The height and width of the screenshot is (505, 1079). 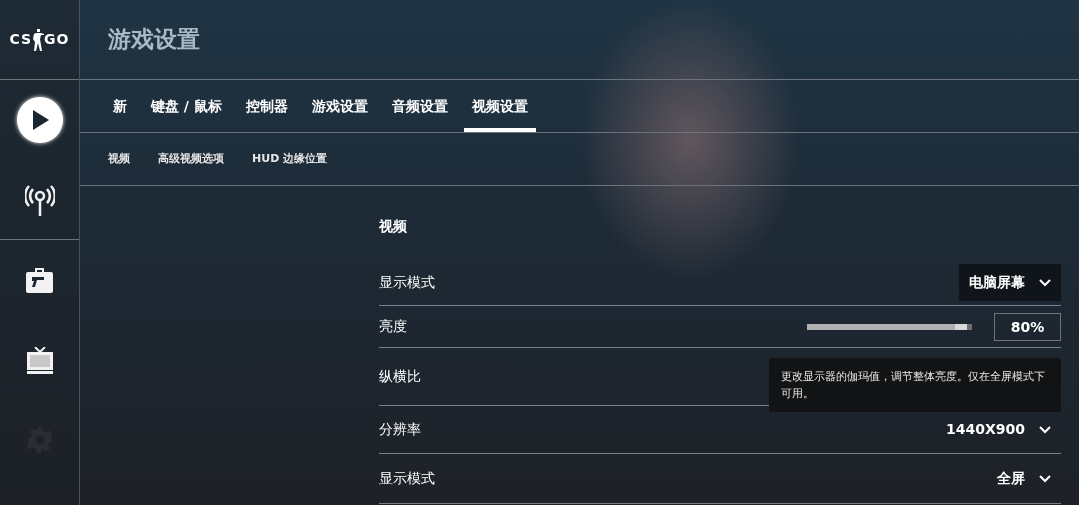 What do you see at coordinates (266, 106) in the screenshot?
I see `tab: 控制器` at bounding box center [266, 106].